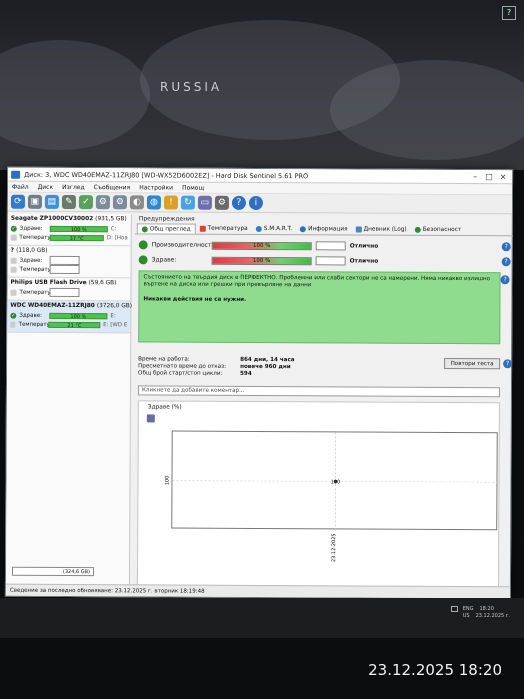 This screenshot has height=699, width=524. What do you see at coordinates (258, 229) in the screenshot?
I see `smart-icon` at bounding box center [258, 229].